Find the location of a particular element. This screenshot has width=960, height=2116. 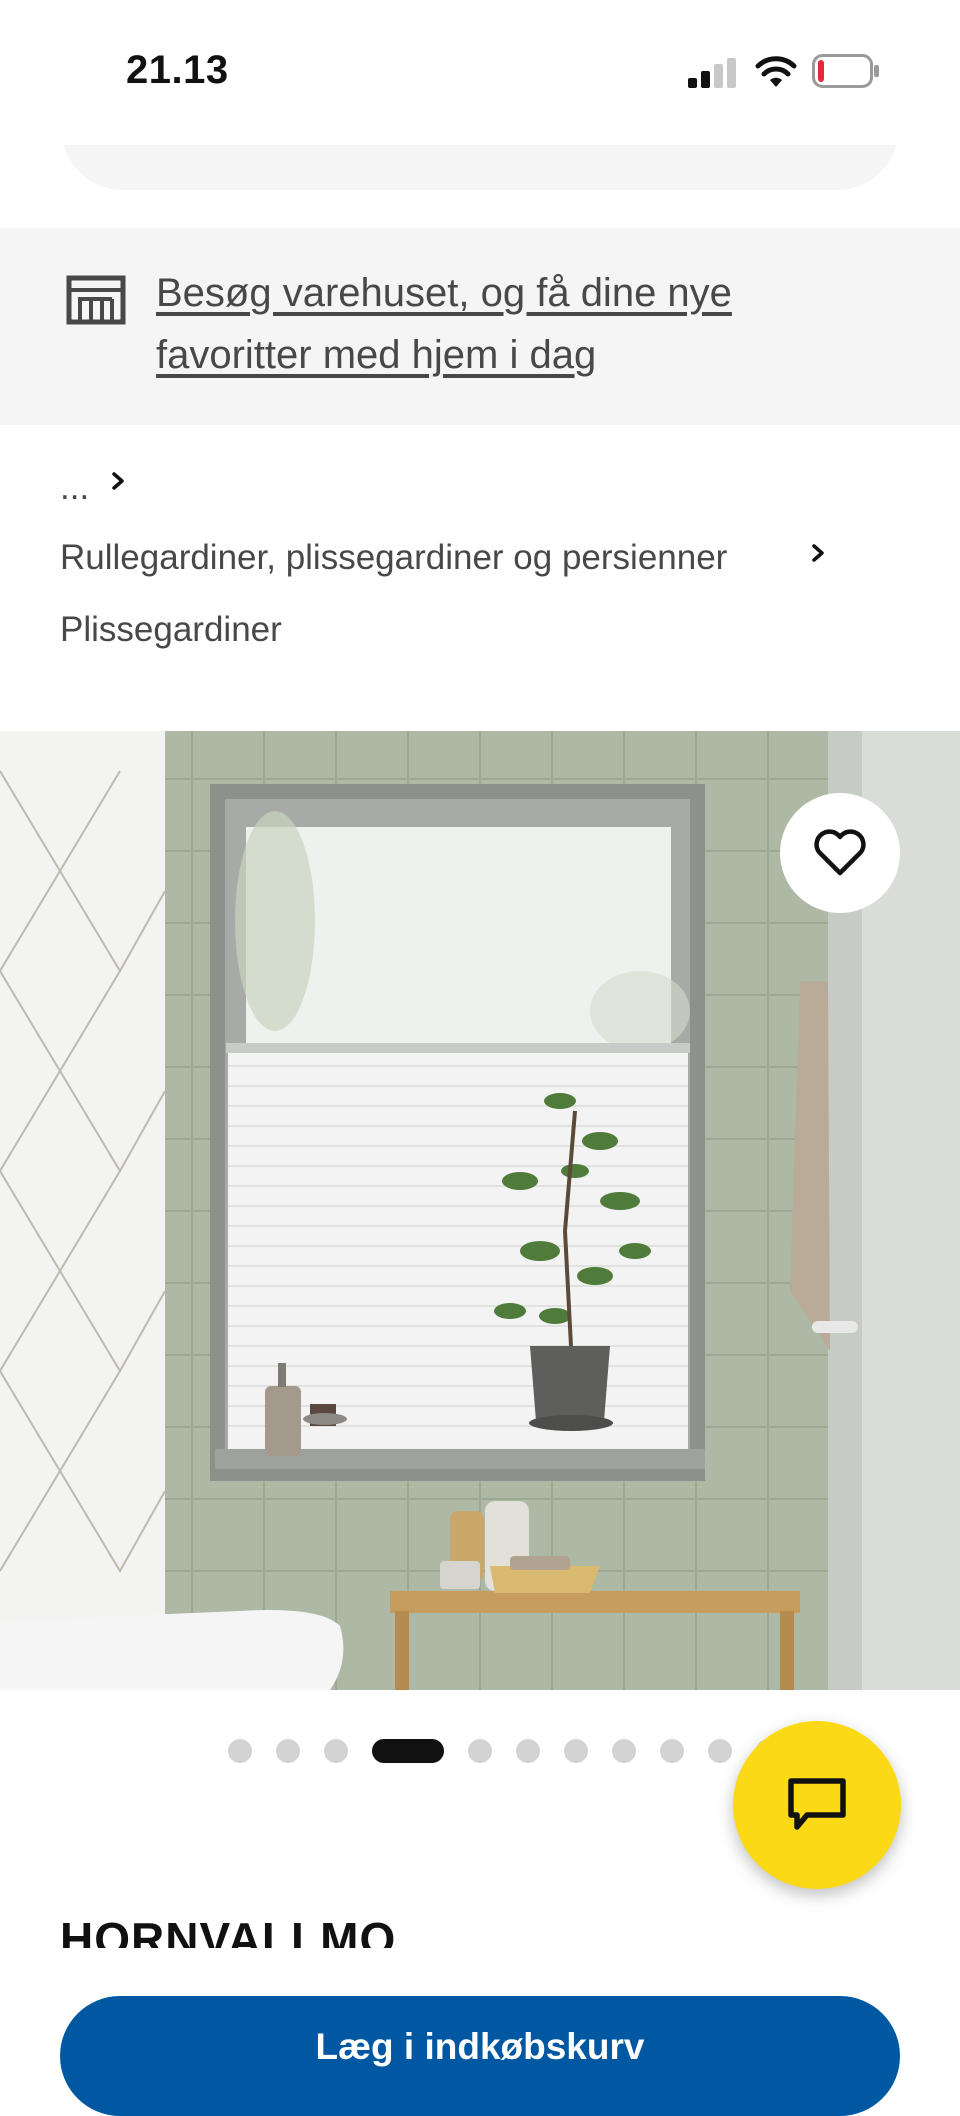

breadcrumb-current: Plissegardiner is located at coordinates (171, 629).